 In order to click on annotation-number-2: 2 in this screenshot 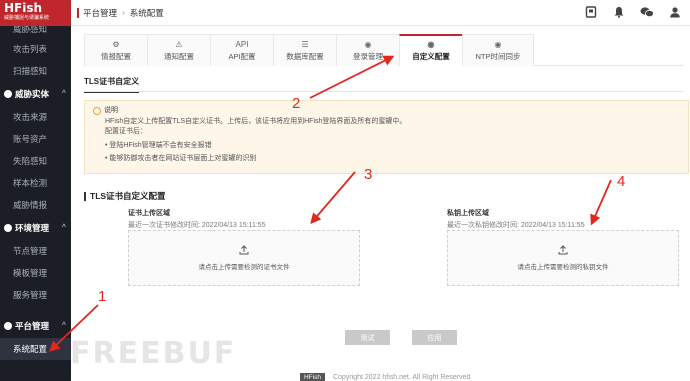, I will do `click(296, 103)`.